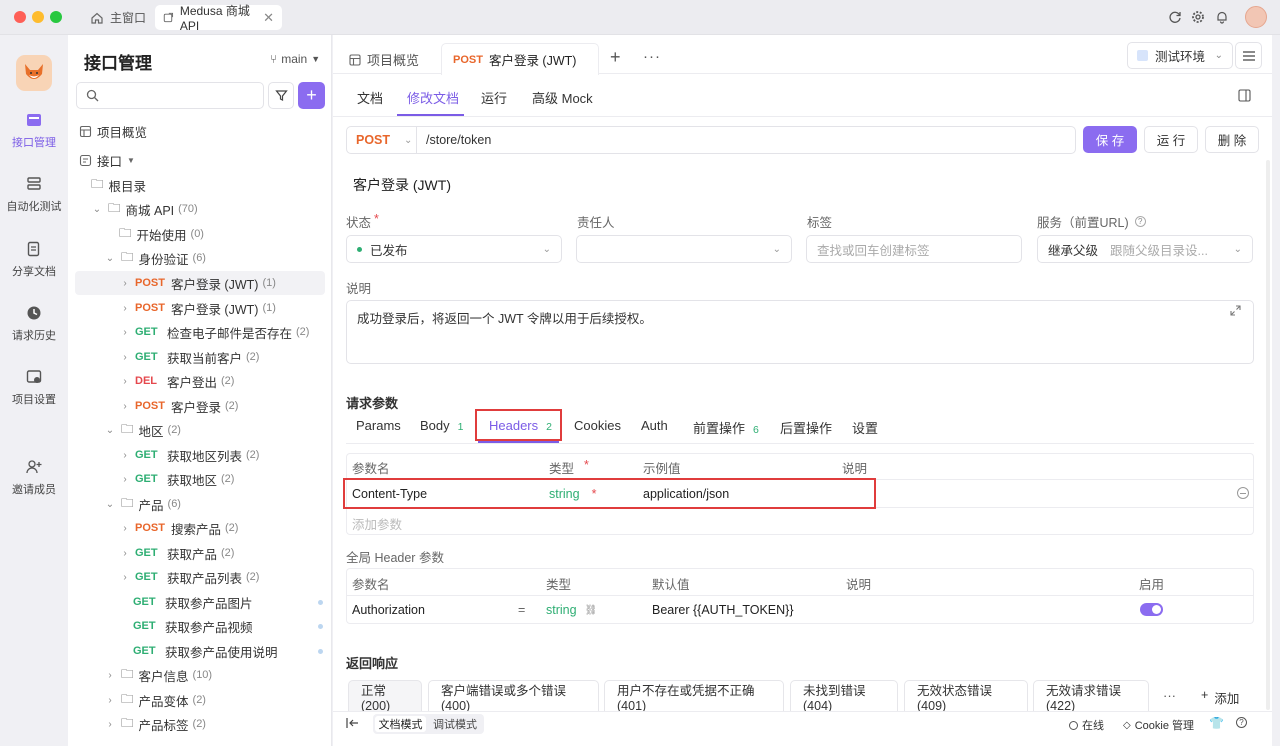 The image size is (1280, 746). What do you see at coordinates (1169, 695) in the screenshot?
I see `more-responses-button: ···` at bounding box center [1169, 695].